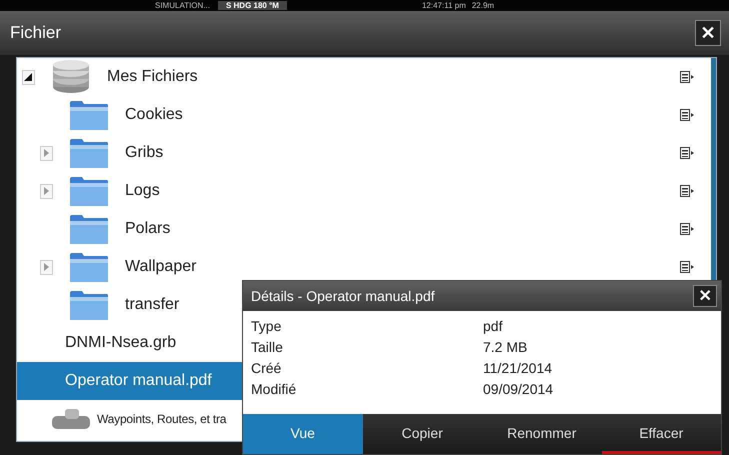 The image size is (729, 455). I want to click on field-label: Taille, so click(267, 346).